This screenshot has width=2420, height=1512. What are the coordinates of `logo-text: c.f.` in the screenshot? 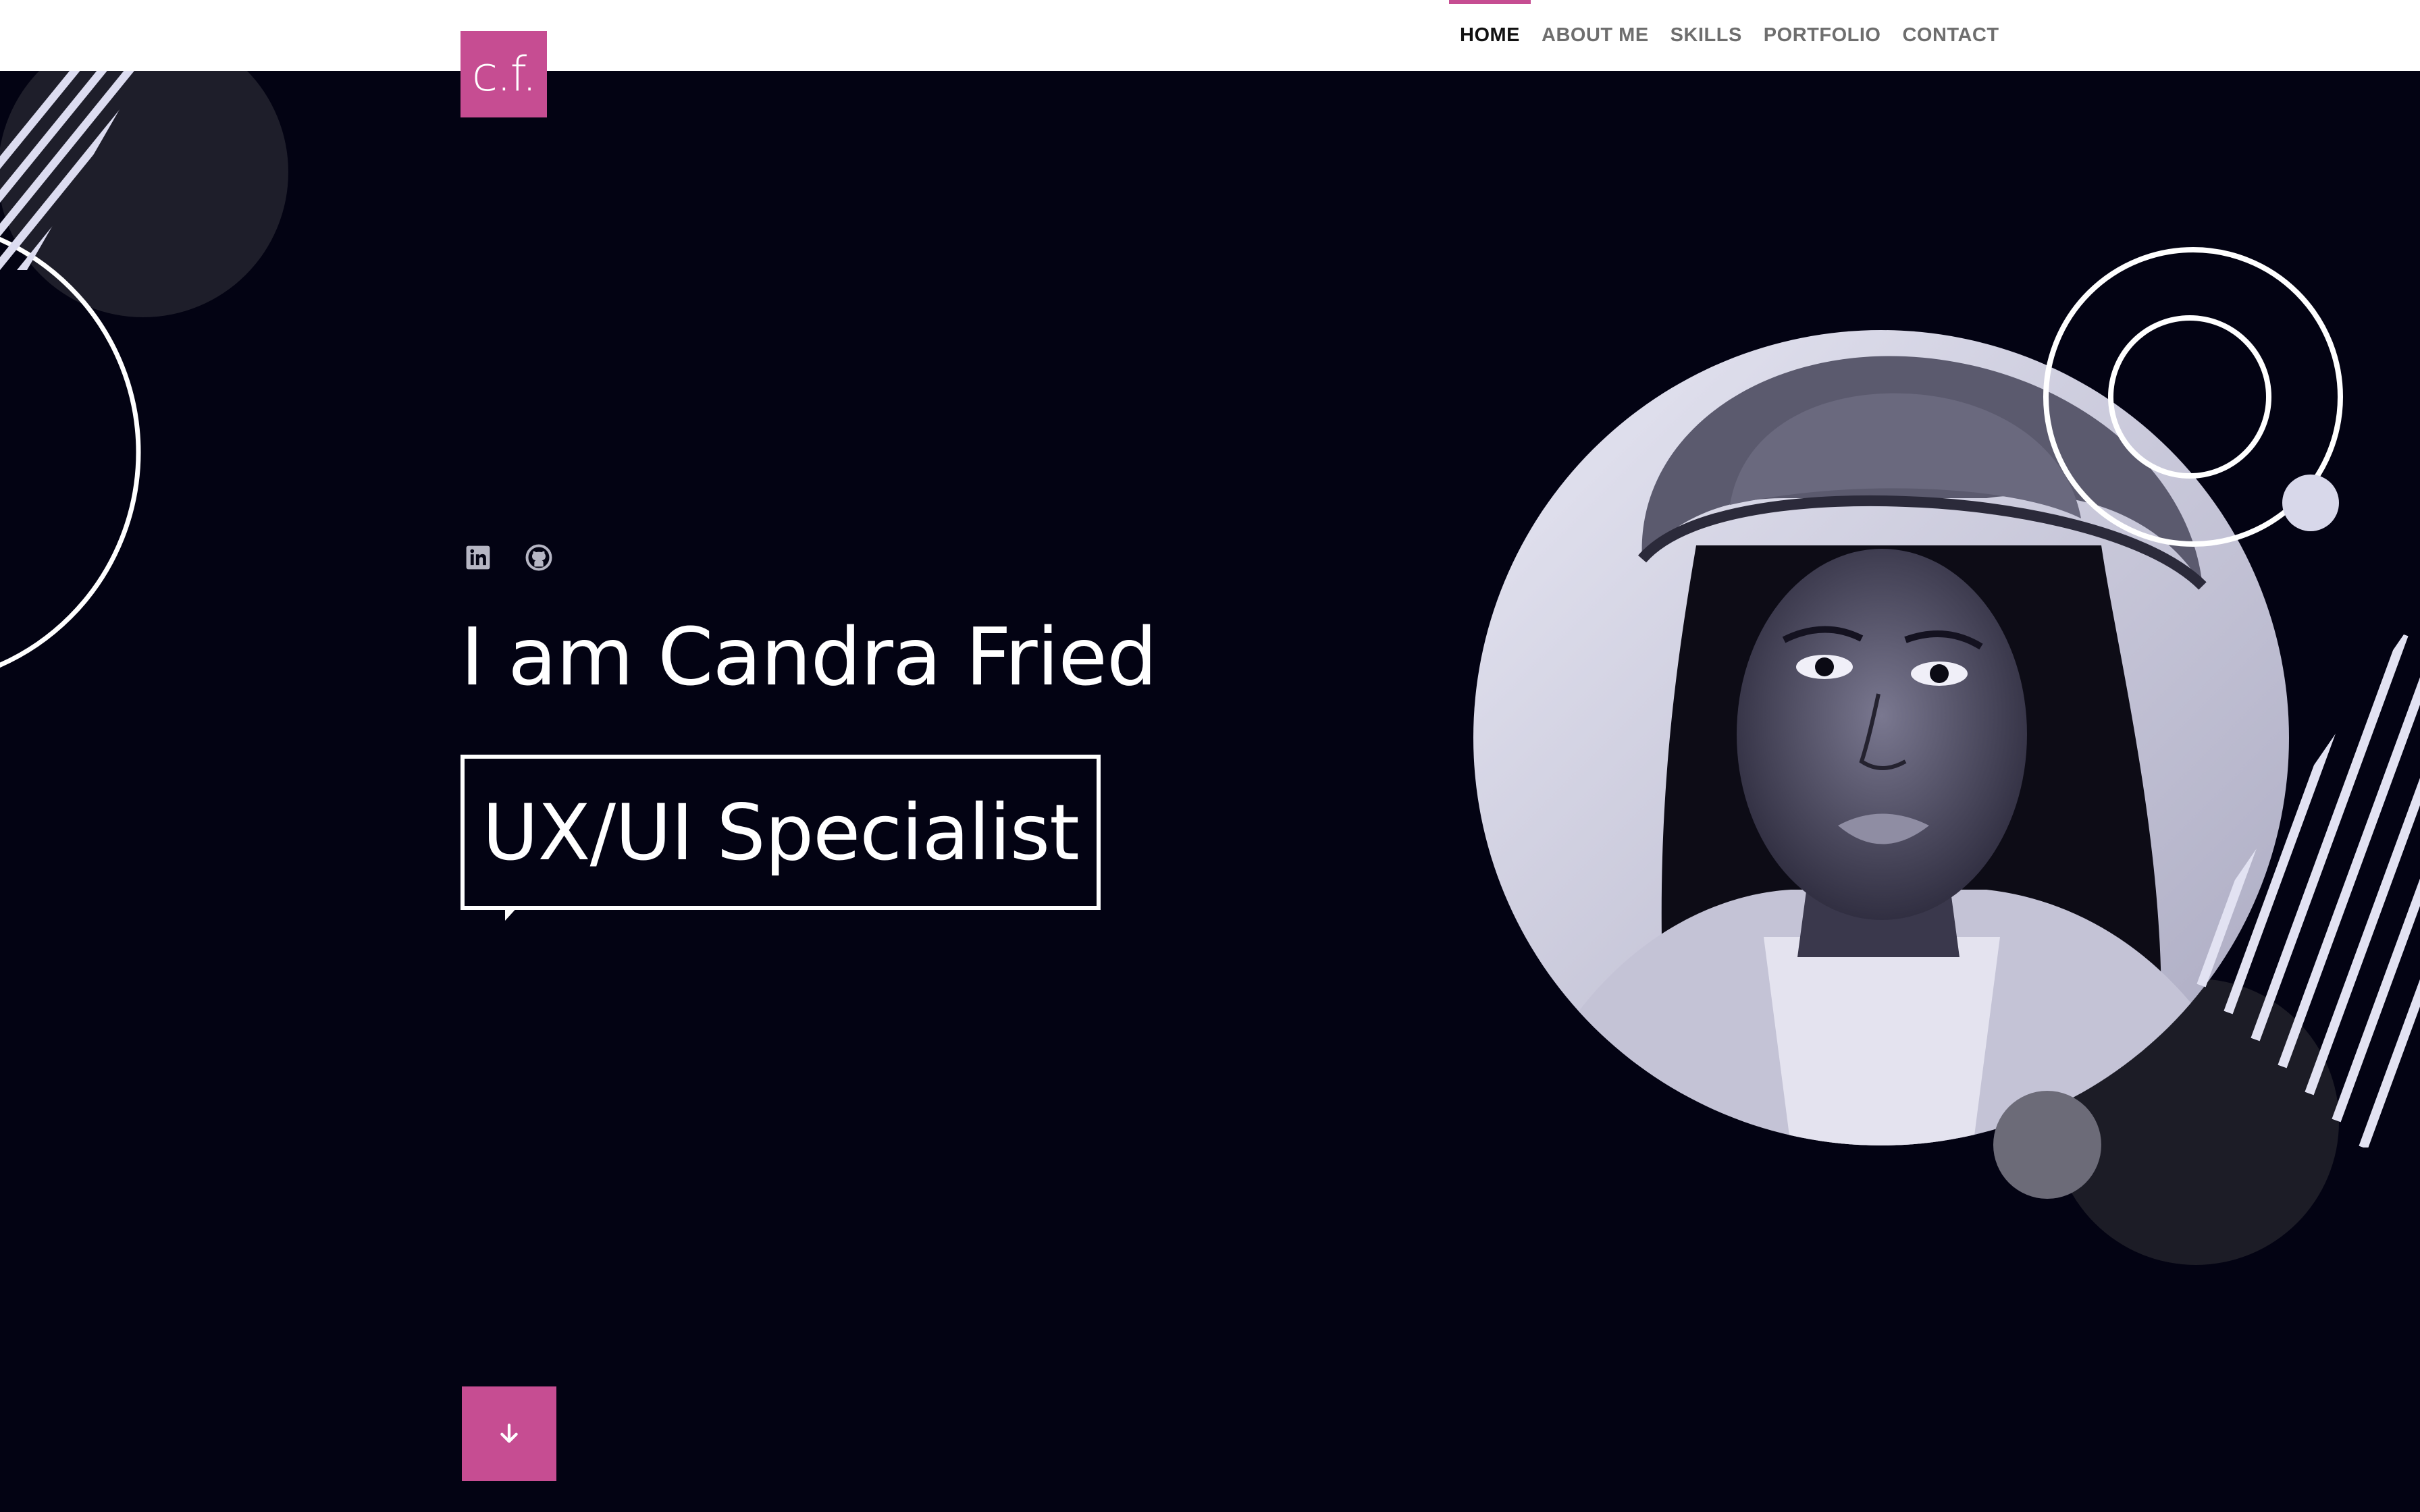 It's located at (504, 74).